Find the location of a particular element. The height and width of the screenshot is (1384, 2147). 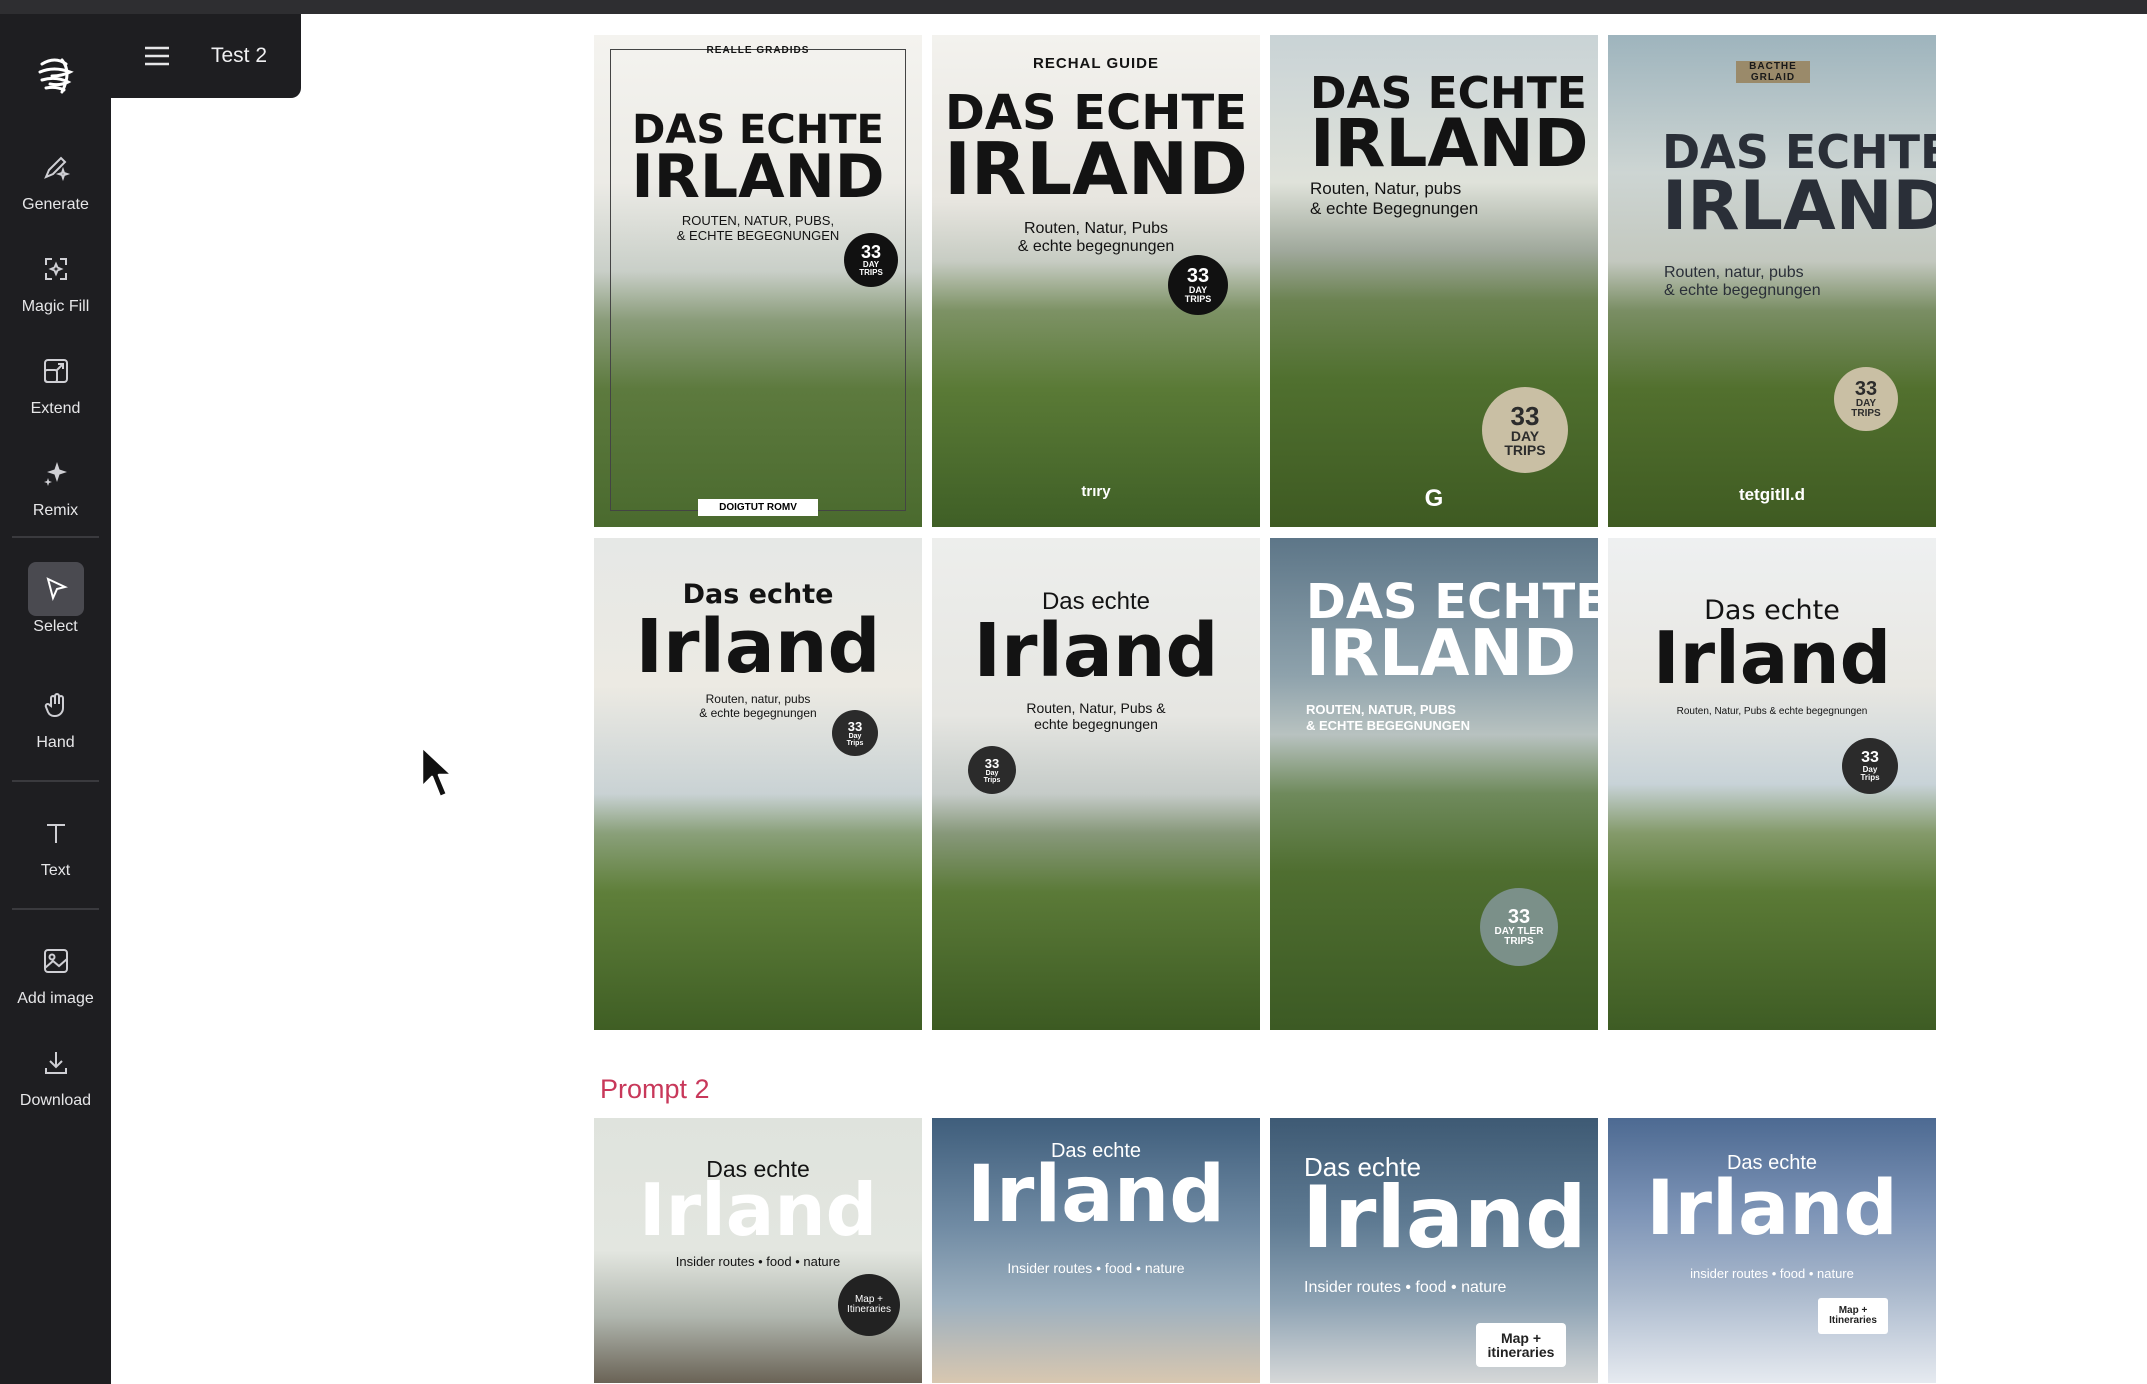

pencil-sparkle-icon is located at coordinates (56, 167).